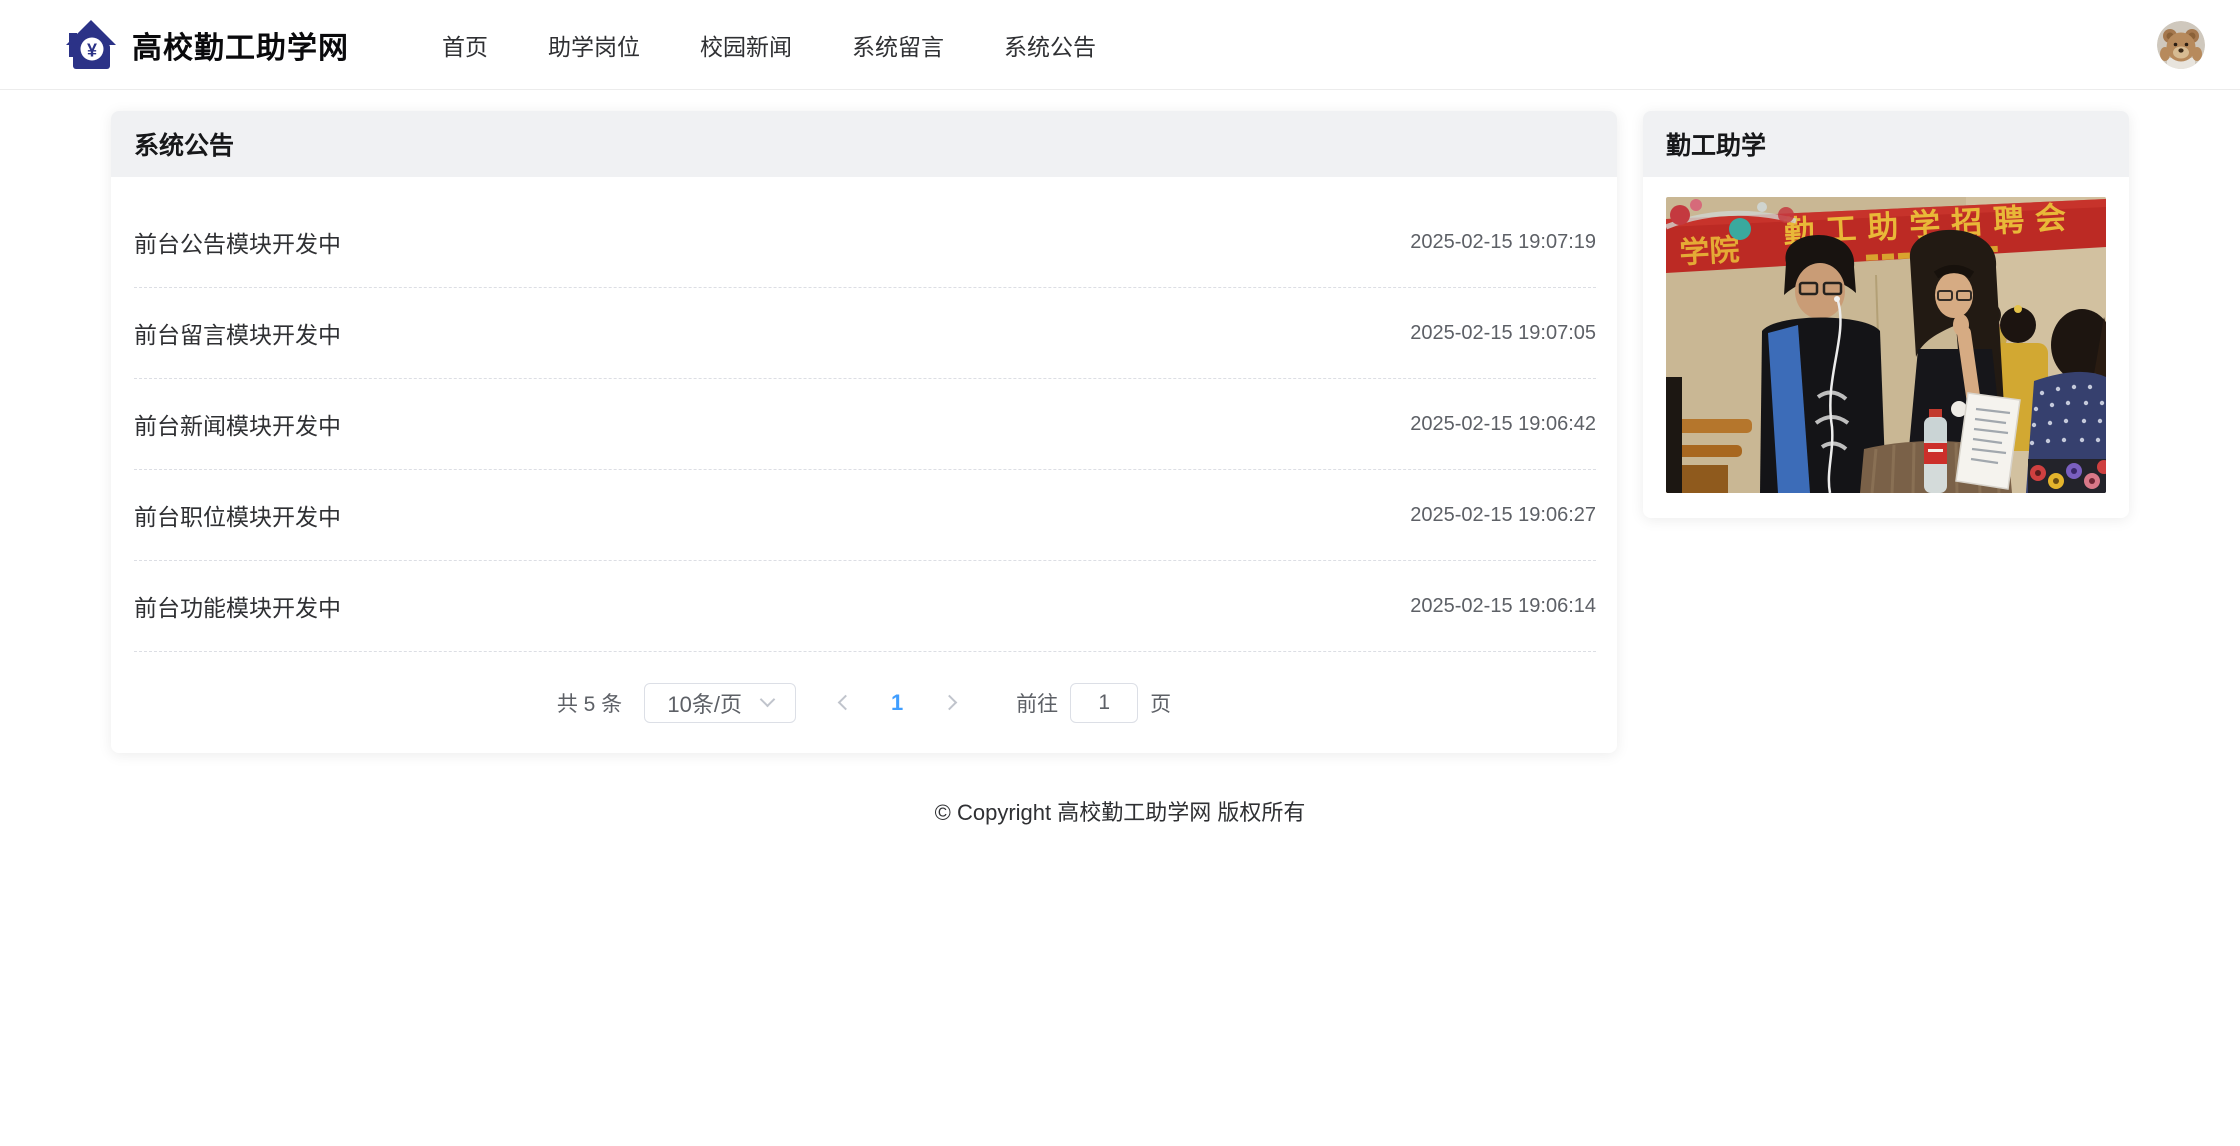 This screenshot has width=2240, height=1146. I want to click on announcement-row: 前台功能模块开发中 2025-02-15 19:06:14, so click(865, 606).